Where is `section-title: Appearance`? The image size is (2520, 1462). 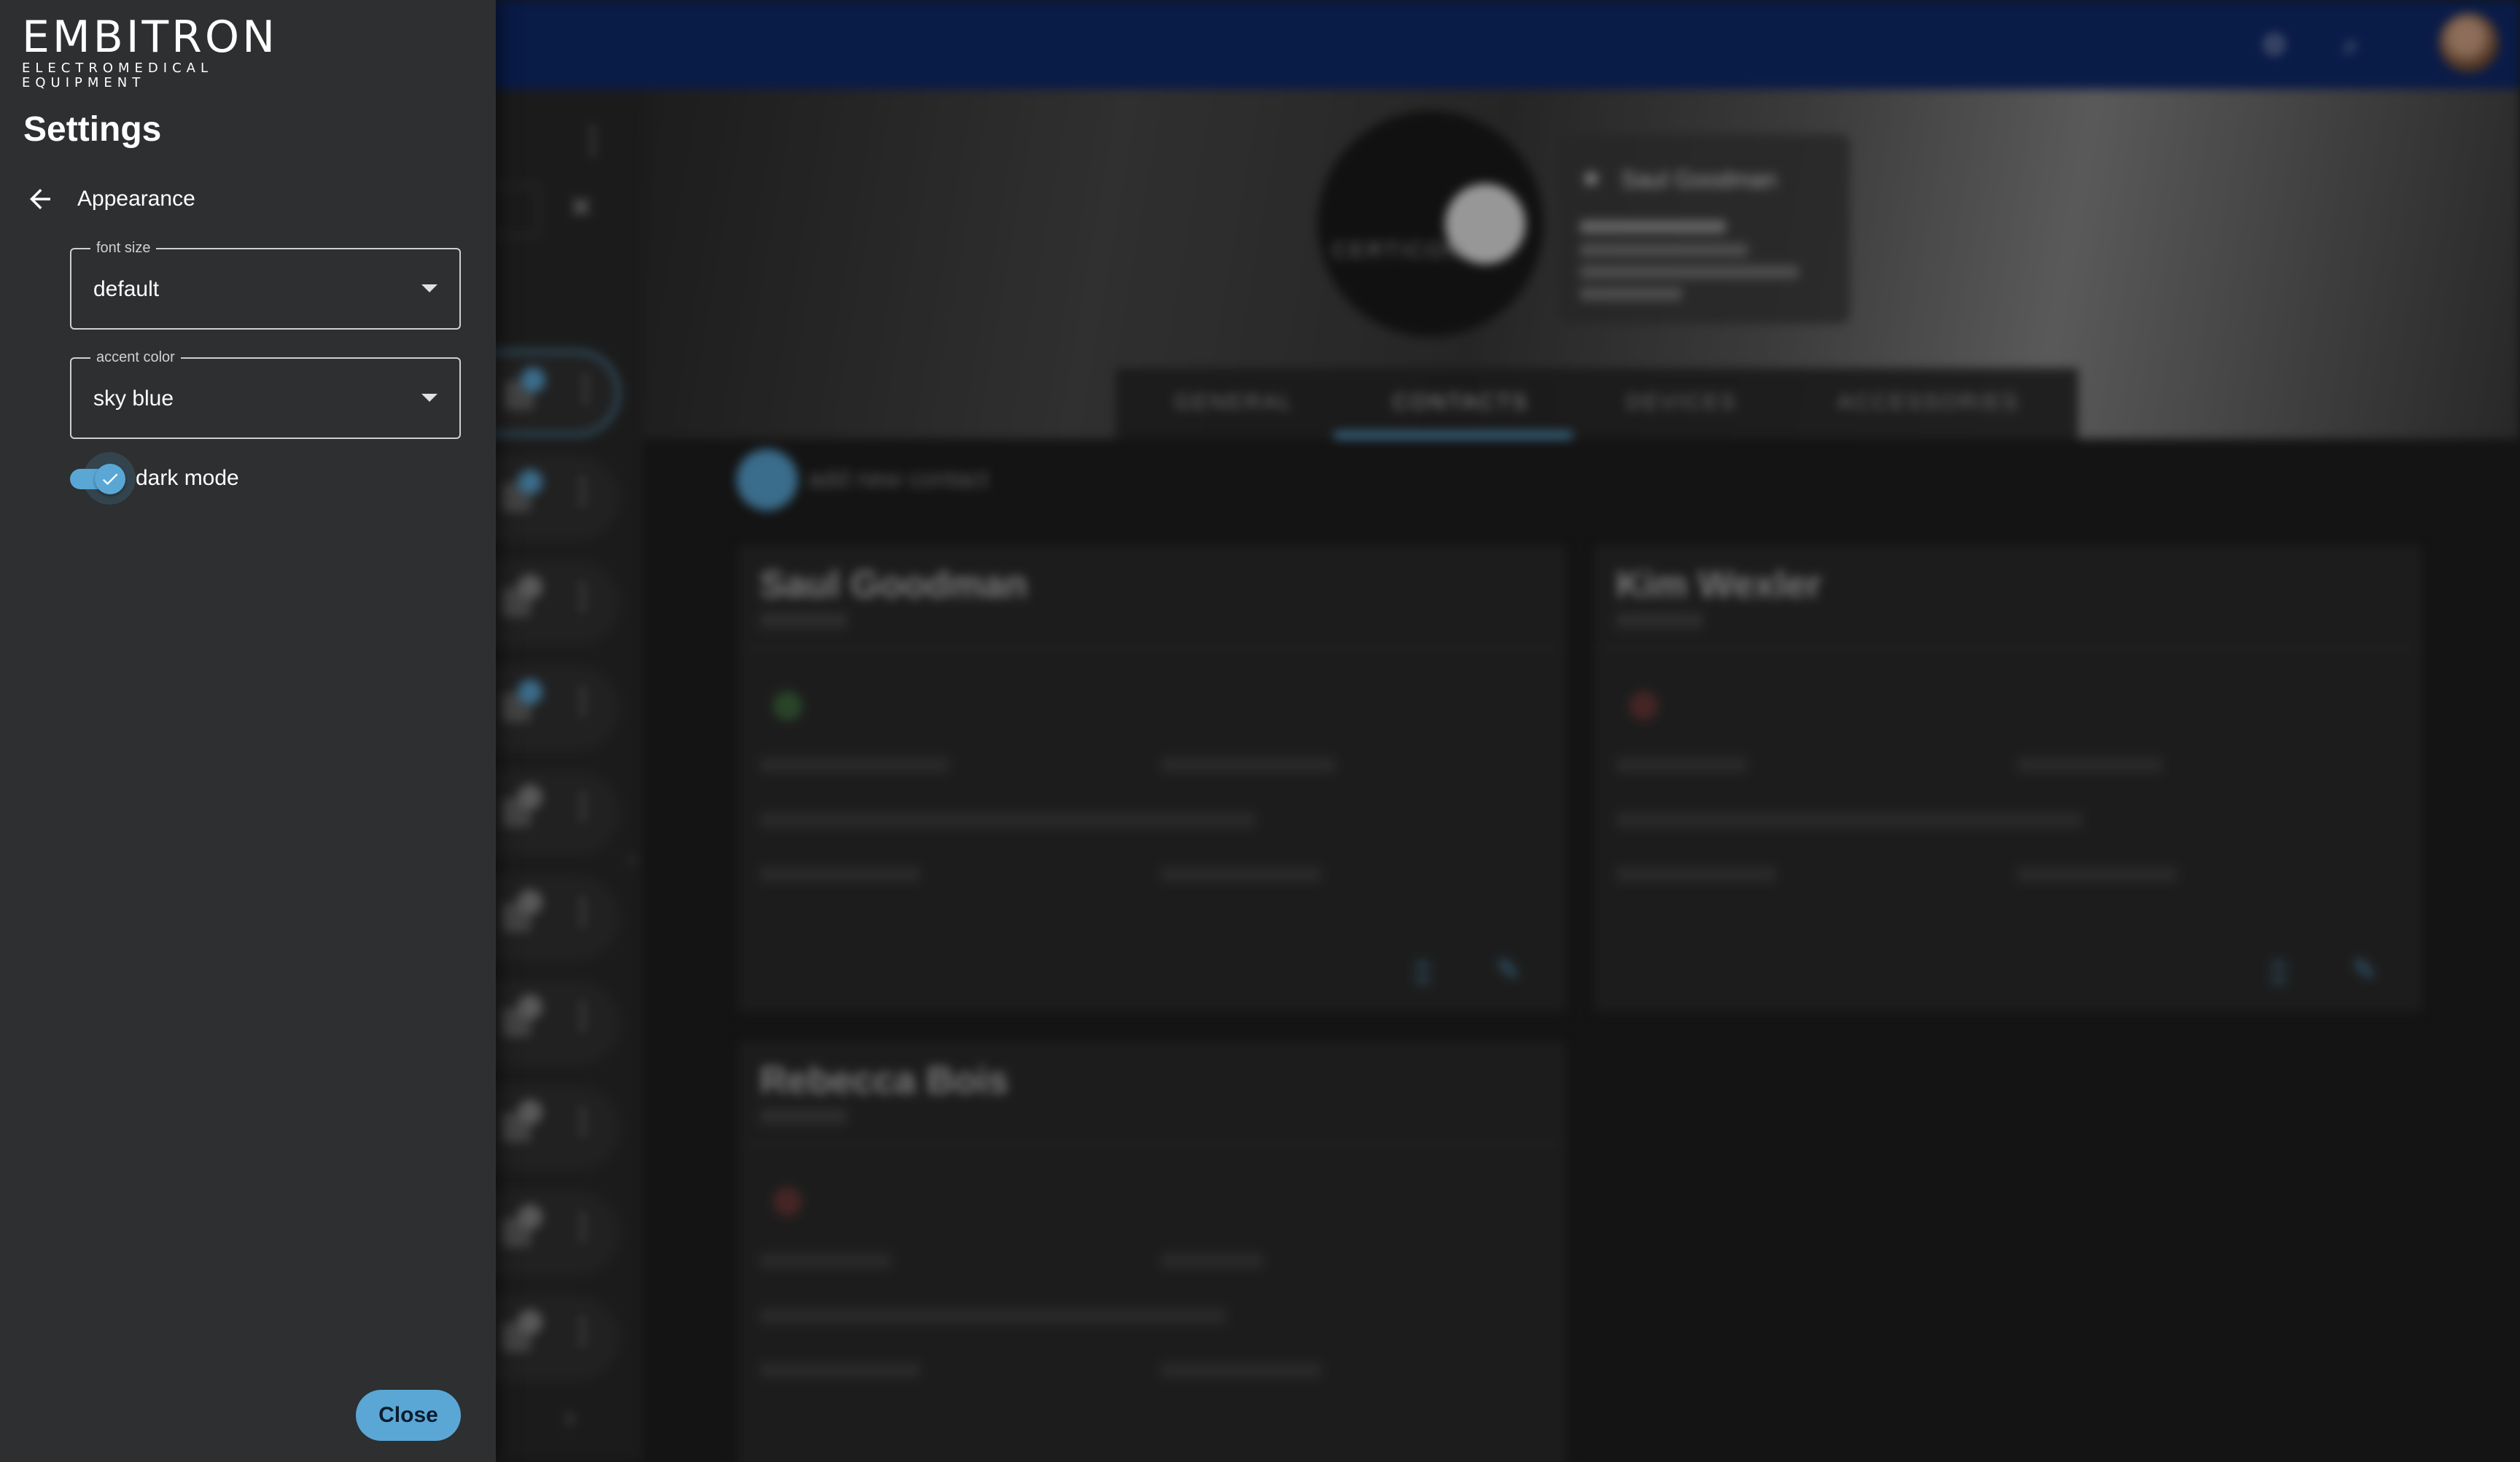 section-title: Appearance is located at coordinates (136, 199).